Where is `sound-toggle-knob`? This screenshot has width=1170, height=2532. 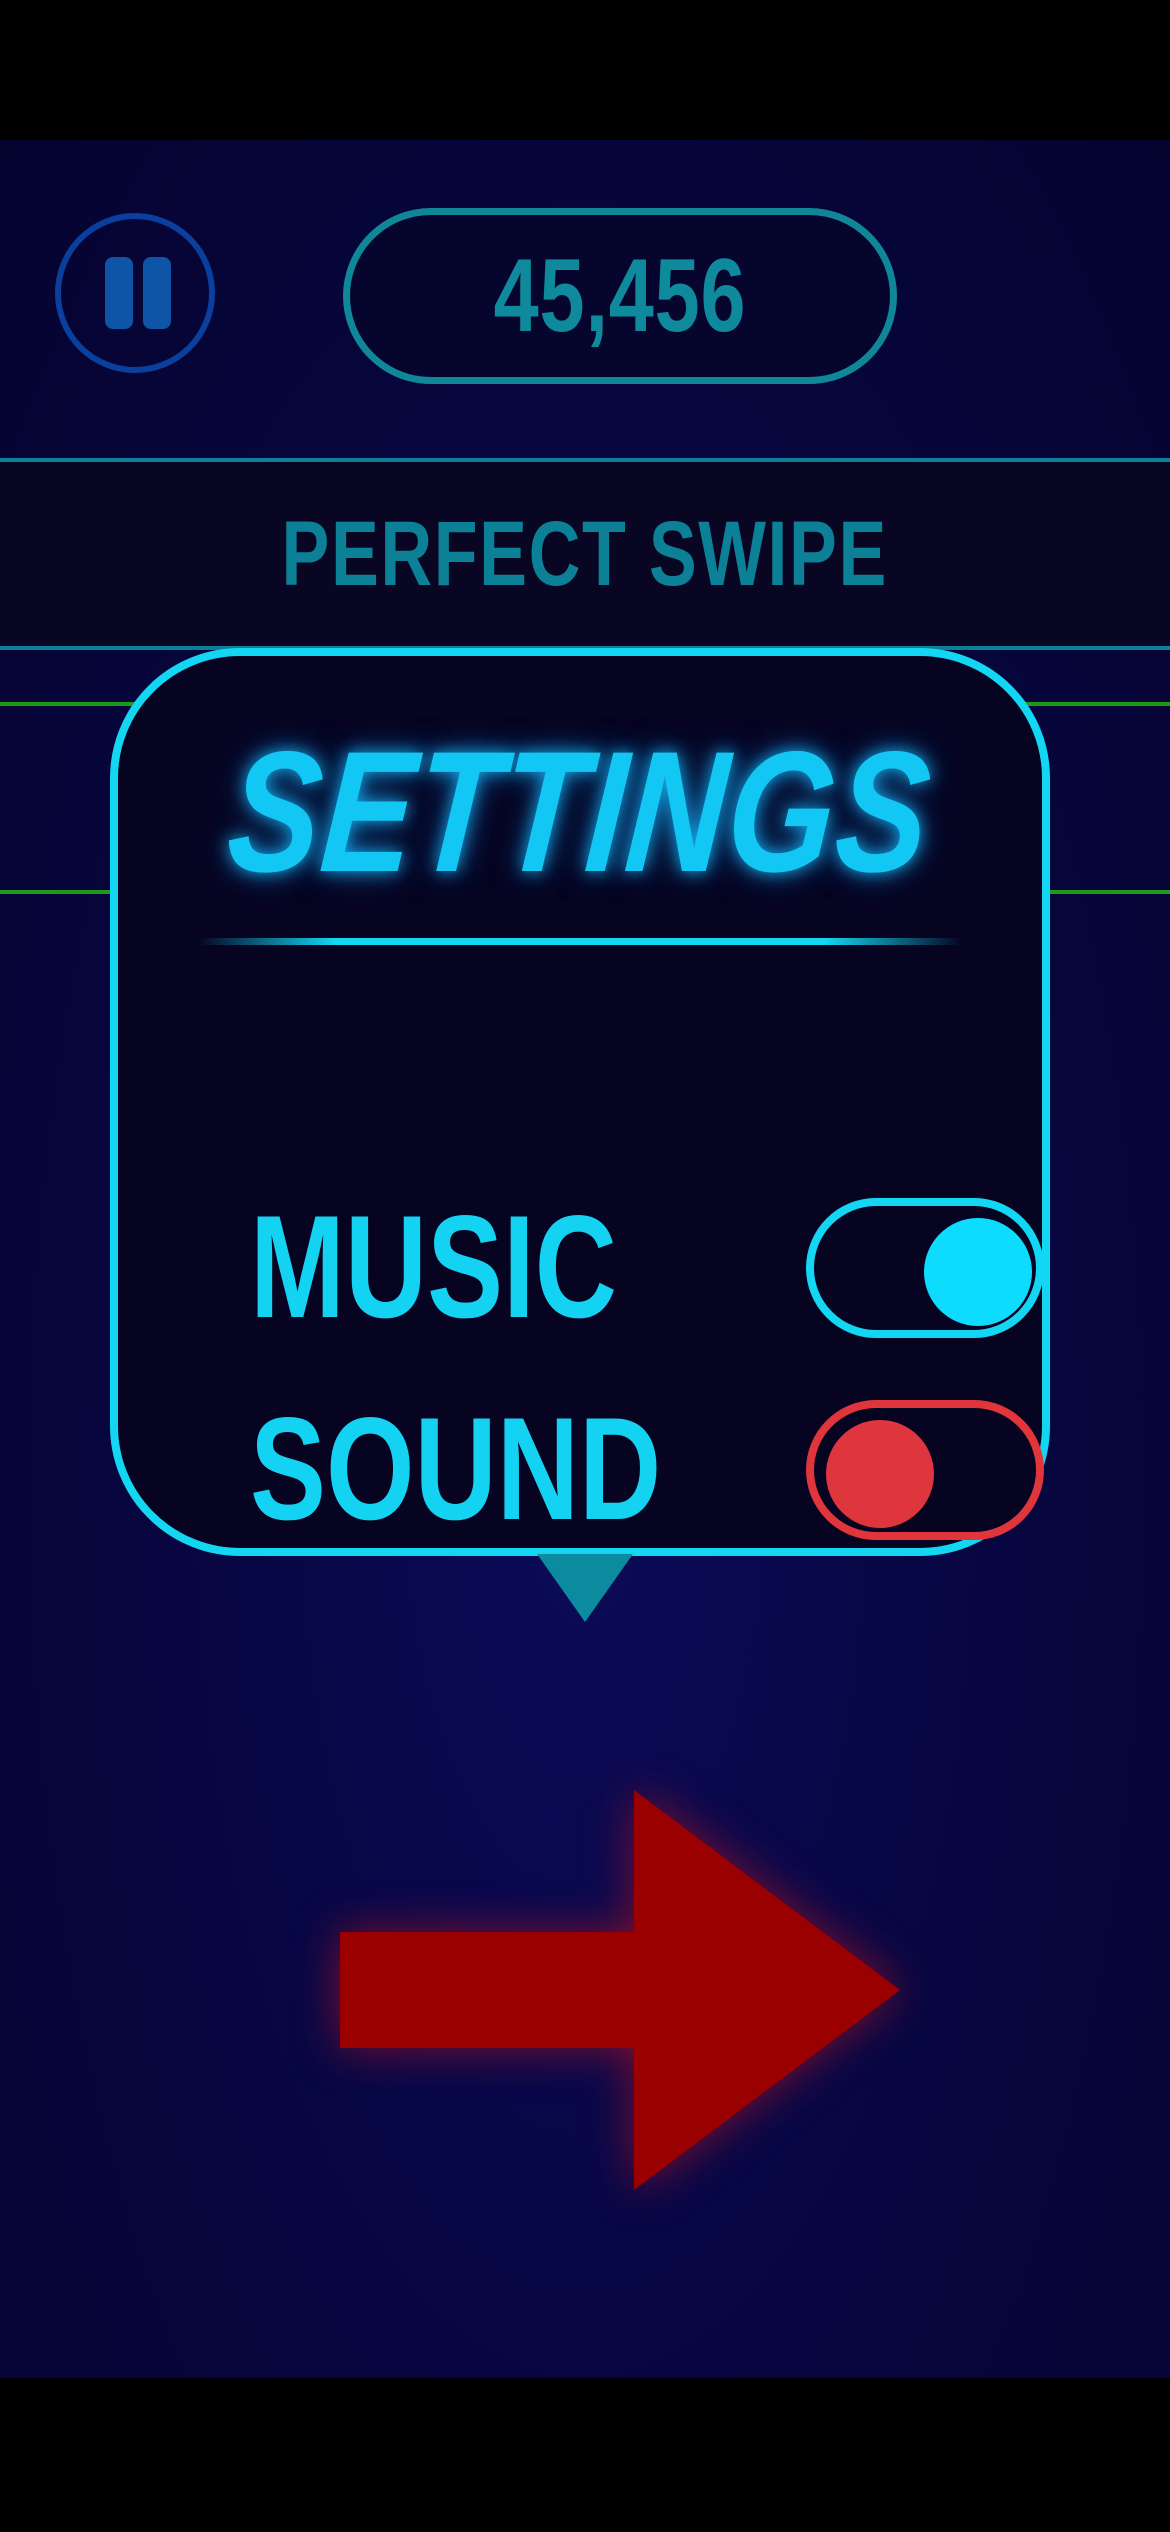
sound-toggle-knob is located at coordinates (880, 1474).